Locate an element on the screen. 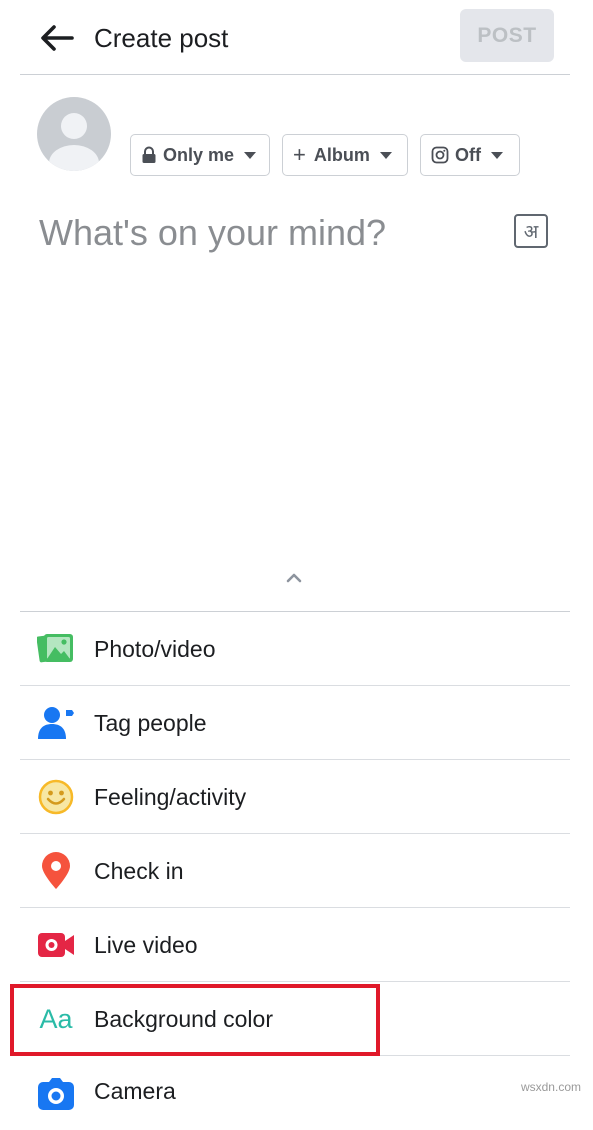 This screenshot has height=1130, width=593. back-arrow-icon is located at coordinates (57, 38).